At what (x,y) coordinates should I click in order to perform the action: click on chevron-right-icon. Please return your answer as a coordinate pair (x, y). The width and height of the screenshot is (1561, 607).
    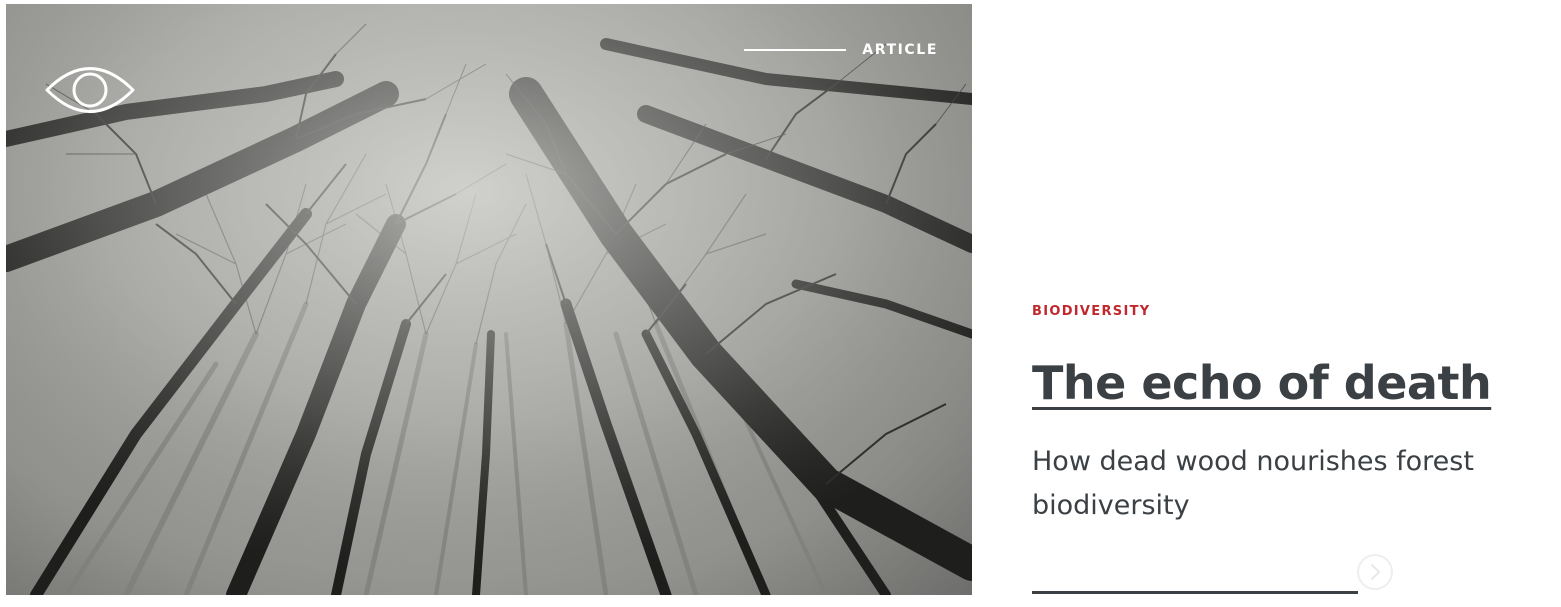
    Looking at the image, I should click on (1375, 572).